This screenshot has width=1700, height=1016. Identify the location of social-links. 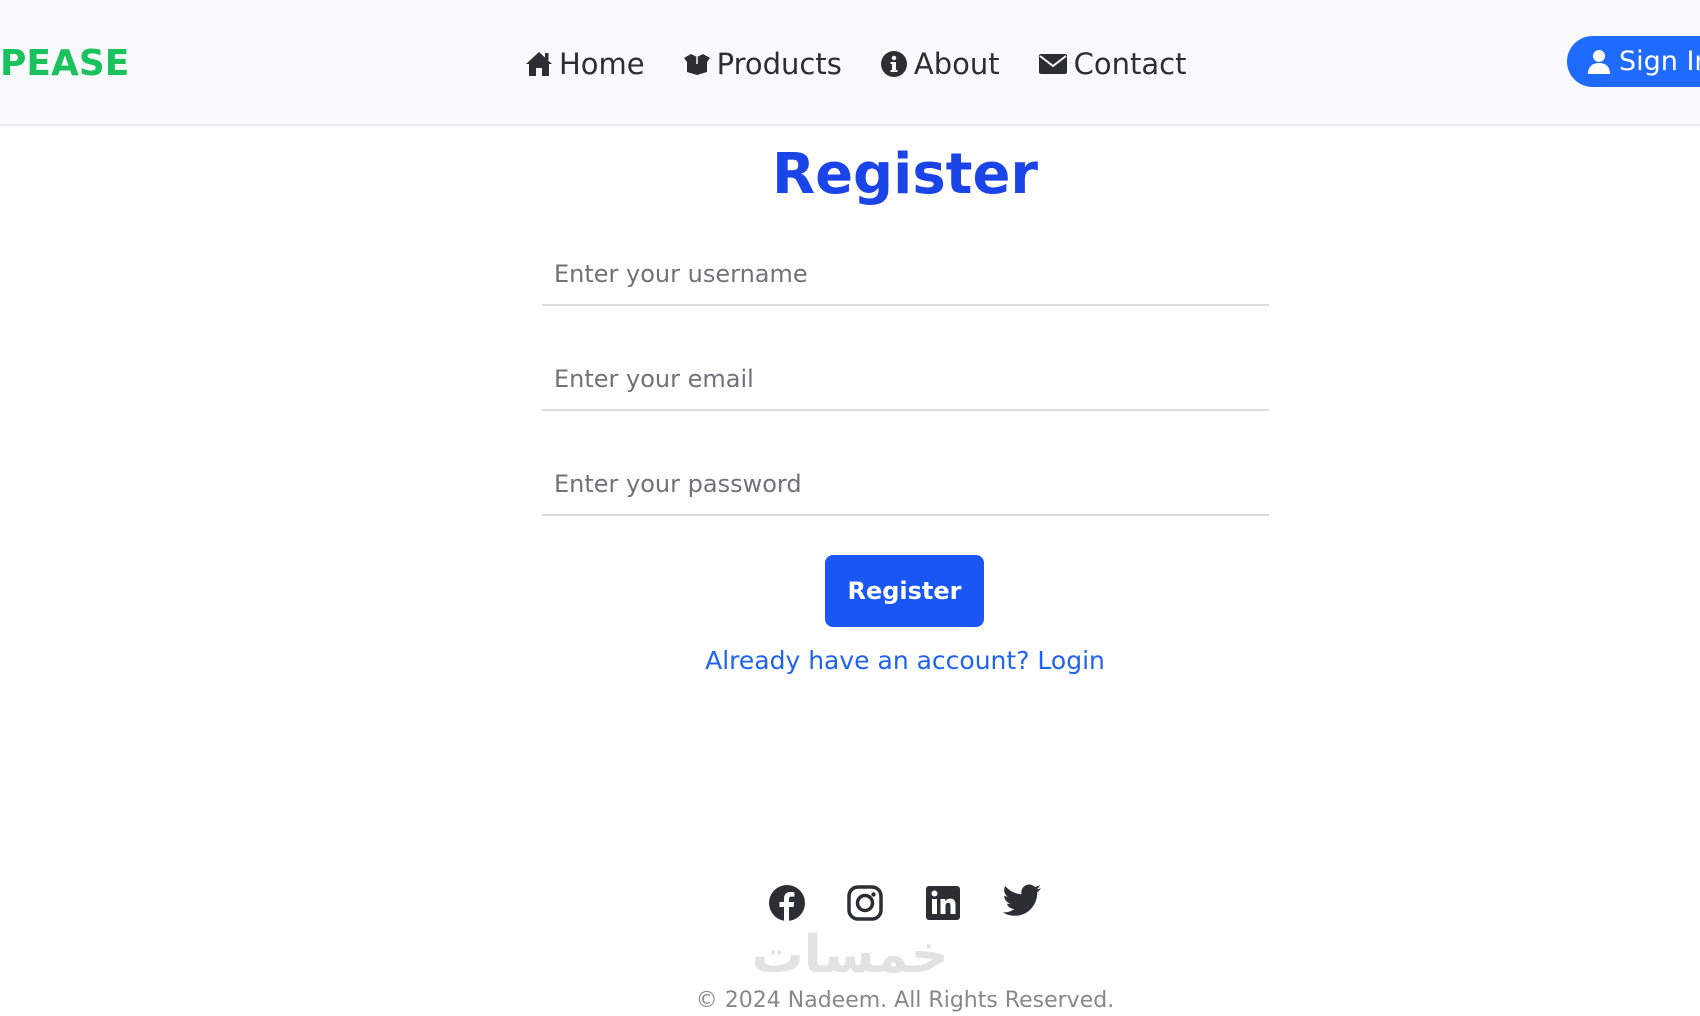
(905, 905).